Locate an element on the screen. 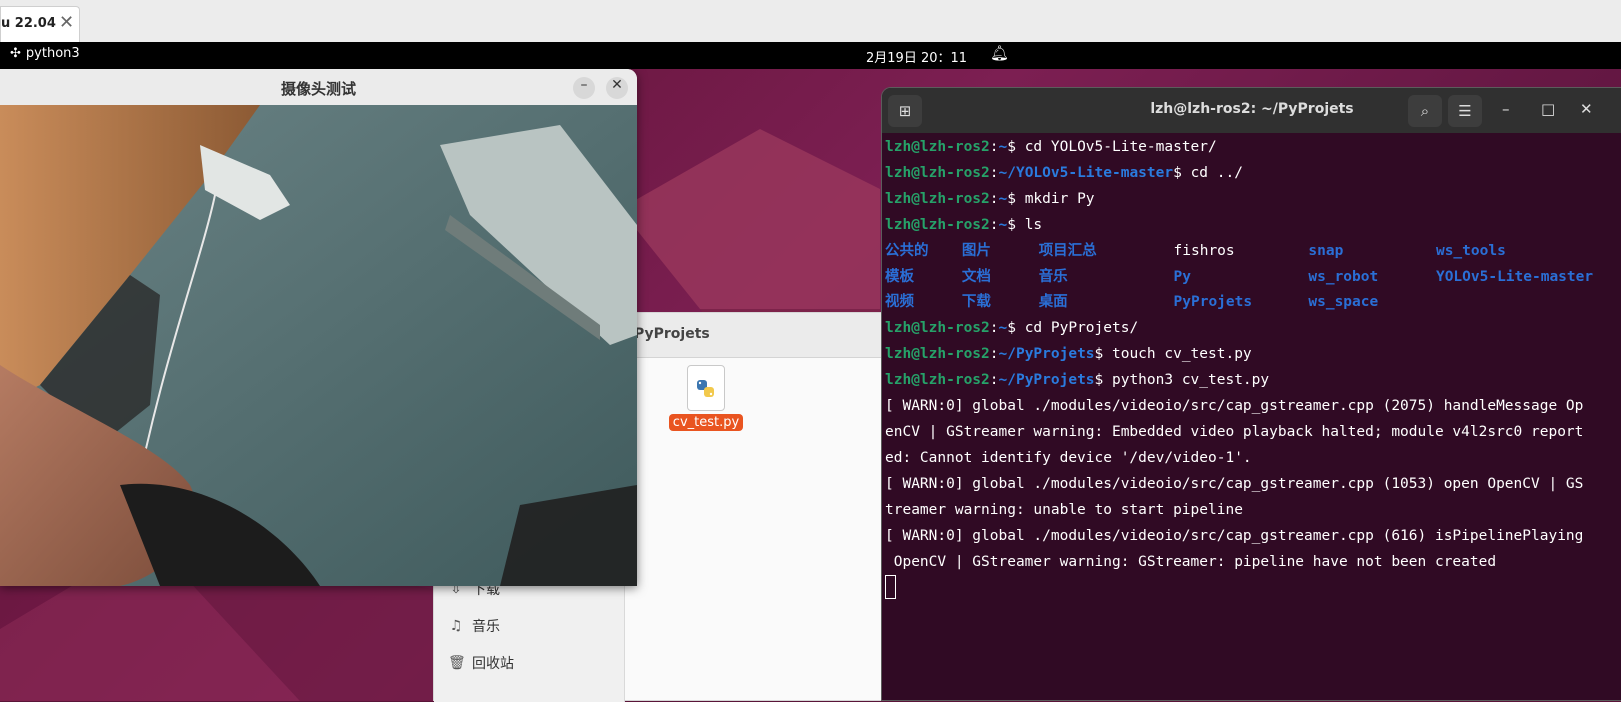  app-menu: ✣ python3 is located at coordinates (45, 53).